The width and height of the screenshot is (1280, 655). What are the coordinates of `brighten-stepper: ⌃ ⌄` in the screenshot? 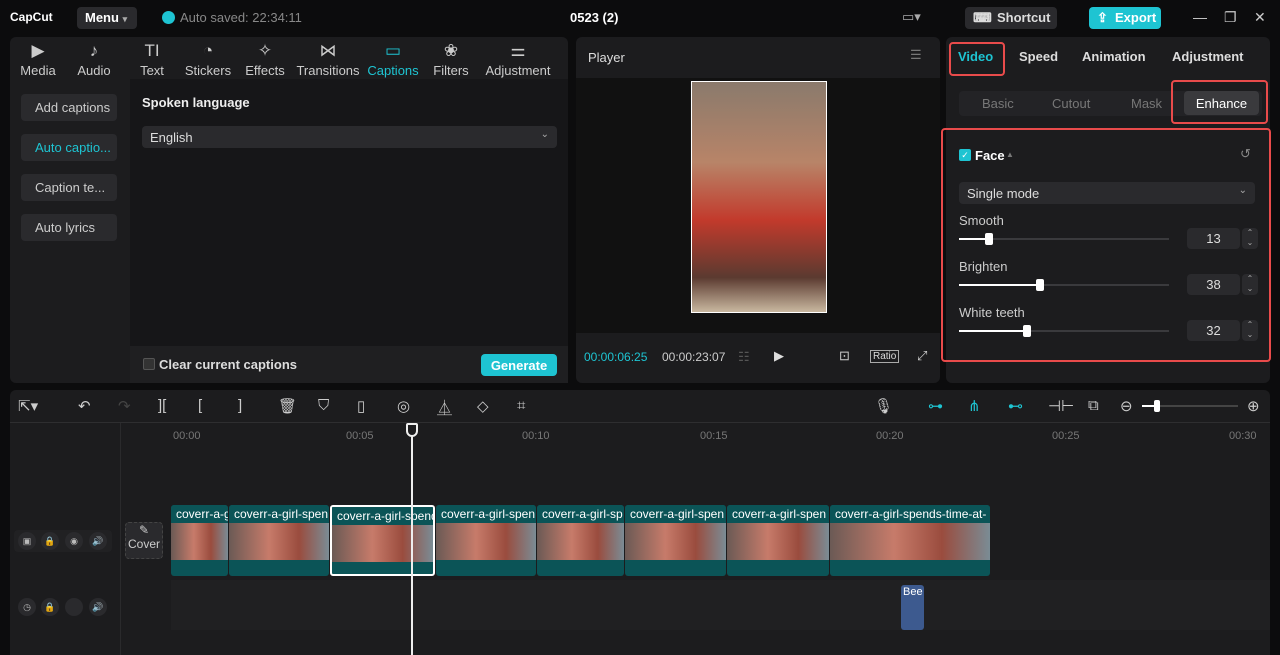 It's located at (1250, 284).